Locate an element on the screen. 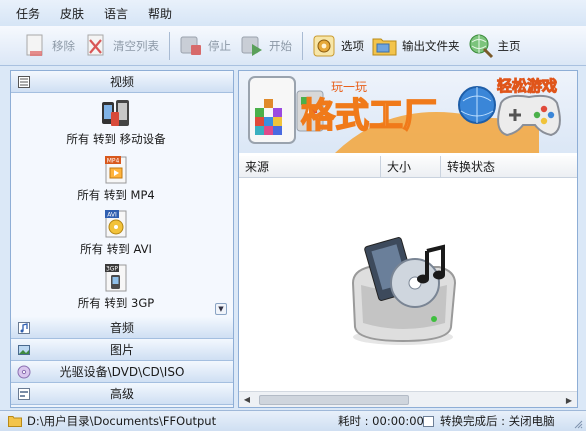 This screenshot has width=586, height=431. banner-small-text: 玩一玩 is located at coordinates (349, 87).